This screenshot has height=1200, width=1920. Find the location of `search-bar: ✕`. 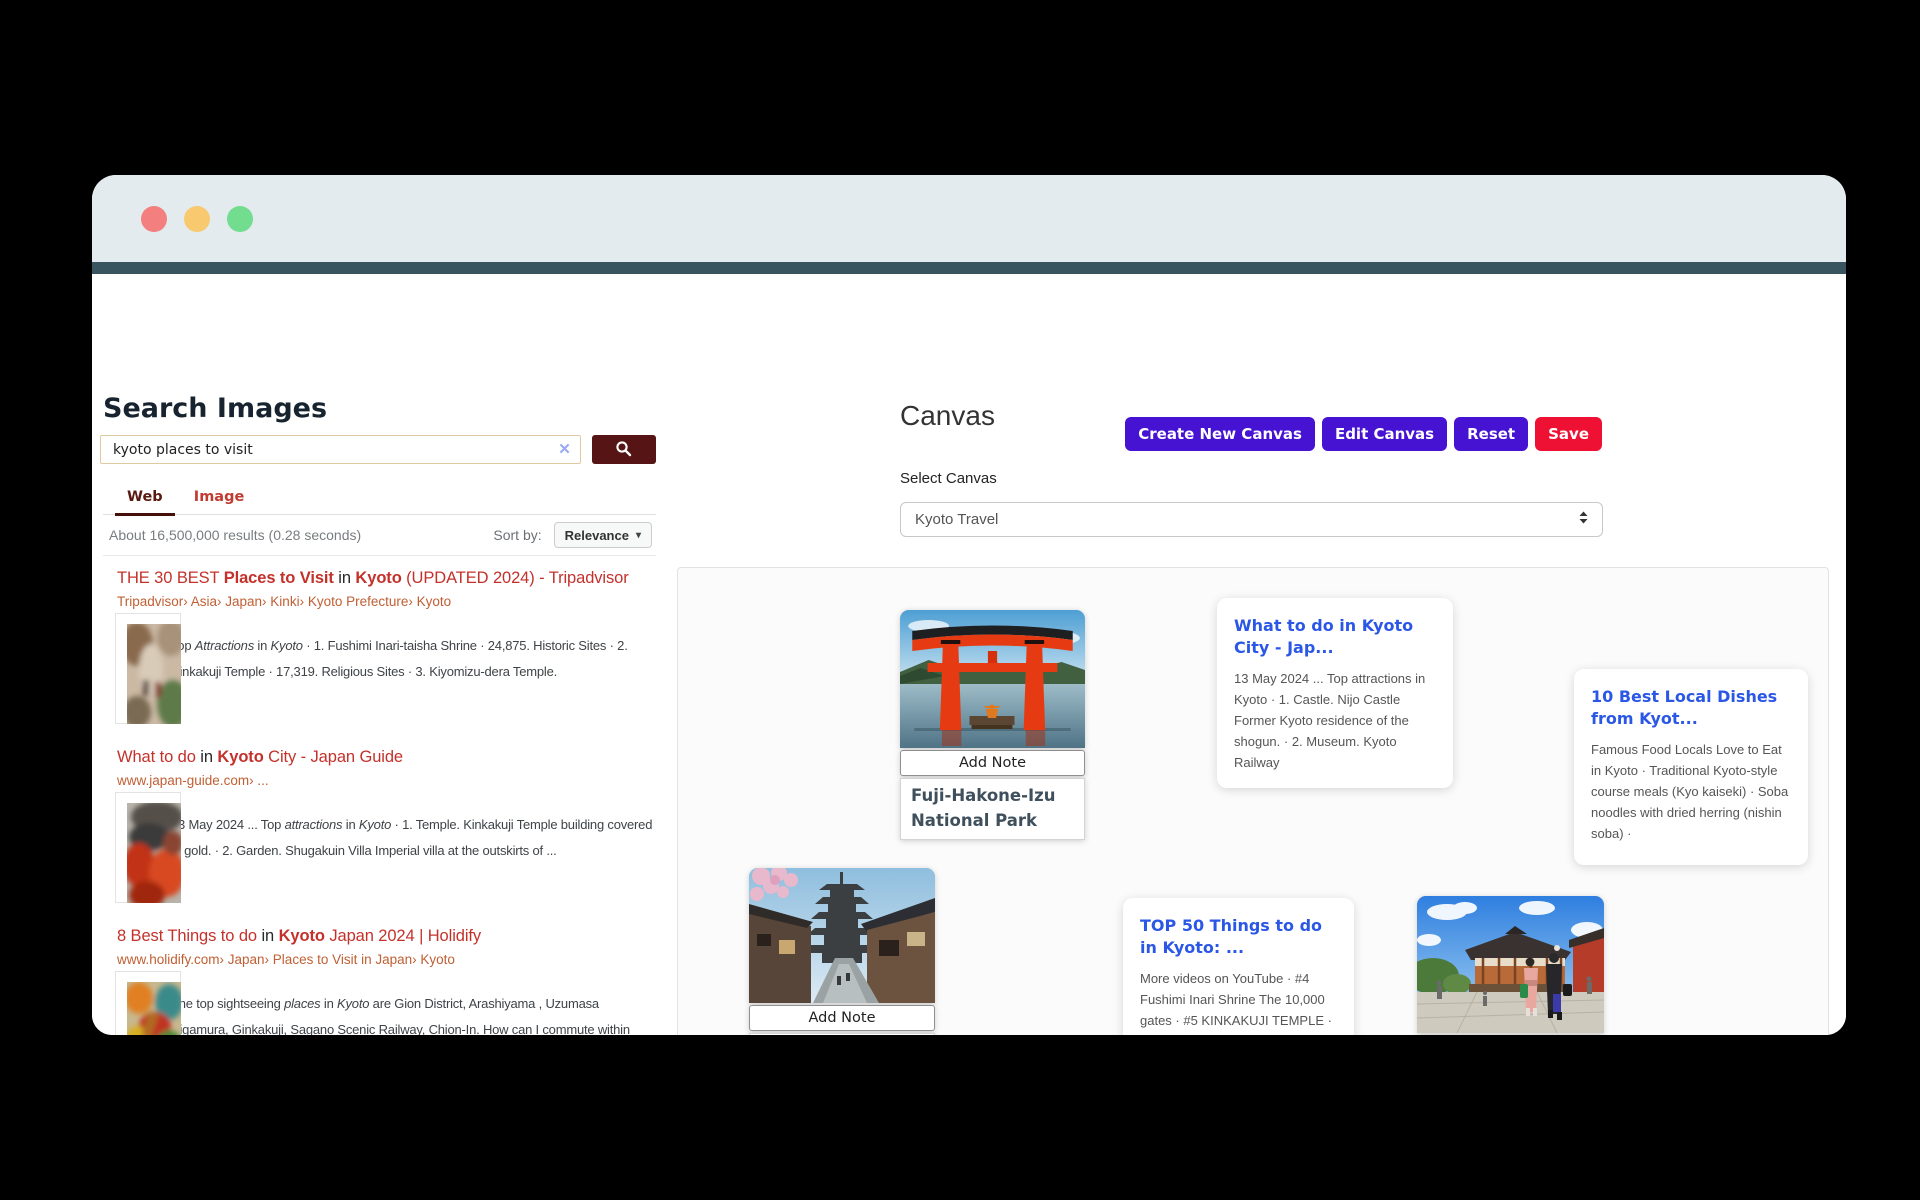

search-bar: ✕ is located at coordinates (378, 449).